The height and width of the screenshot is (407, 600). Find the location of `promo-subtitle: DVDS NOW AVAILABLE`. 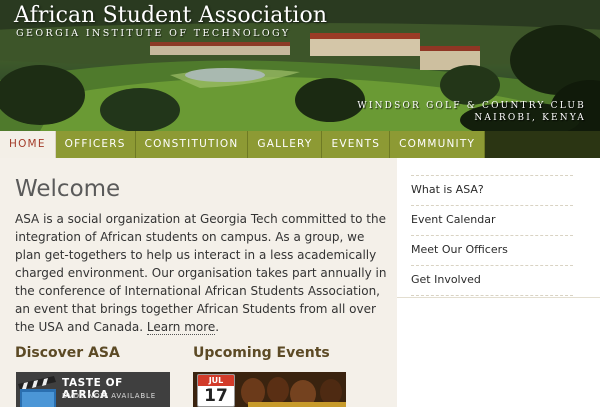

promo-subtitle: DVDS NOW AVAILABLE is located at coordinates (109, 396).